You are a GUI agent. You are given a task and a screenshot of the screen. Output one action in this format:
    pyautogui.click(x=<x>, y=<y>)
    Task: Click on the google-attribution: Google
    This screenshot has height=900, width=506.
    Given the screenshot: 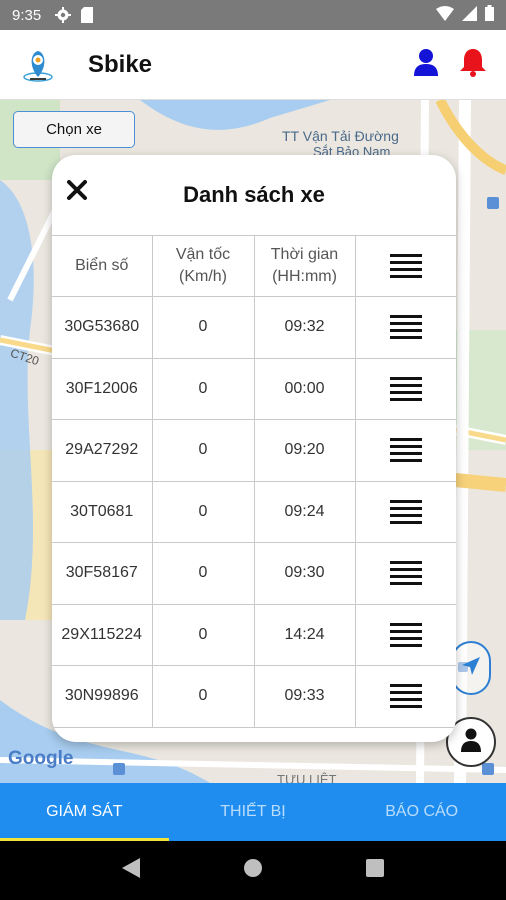 What is the action you would take?
    pyautogui.click(x=40, y=759)
    